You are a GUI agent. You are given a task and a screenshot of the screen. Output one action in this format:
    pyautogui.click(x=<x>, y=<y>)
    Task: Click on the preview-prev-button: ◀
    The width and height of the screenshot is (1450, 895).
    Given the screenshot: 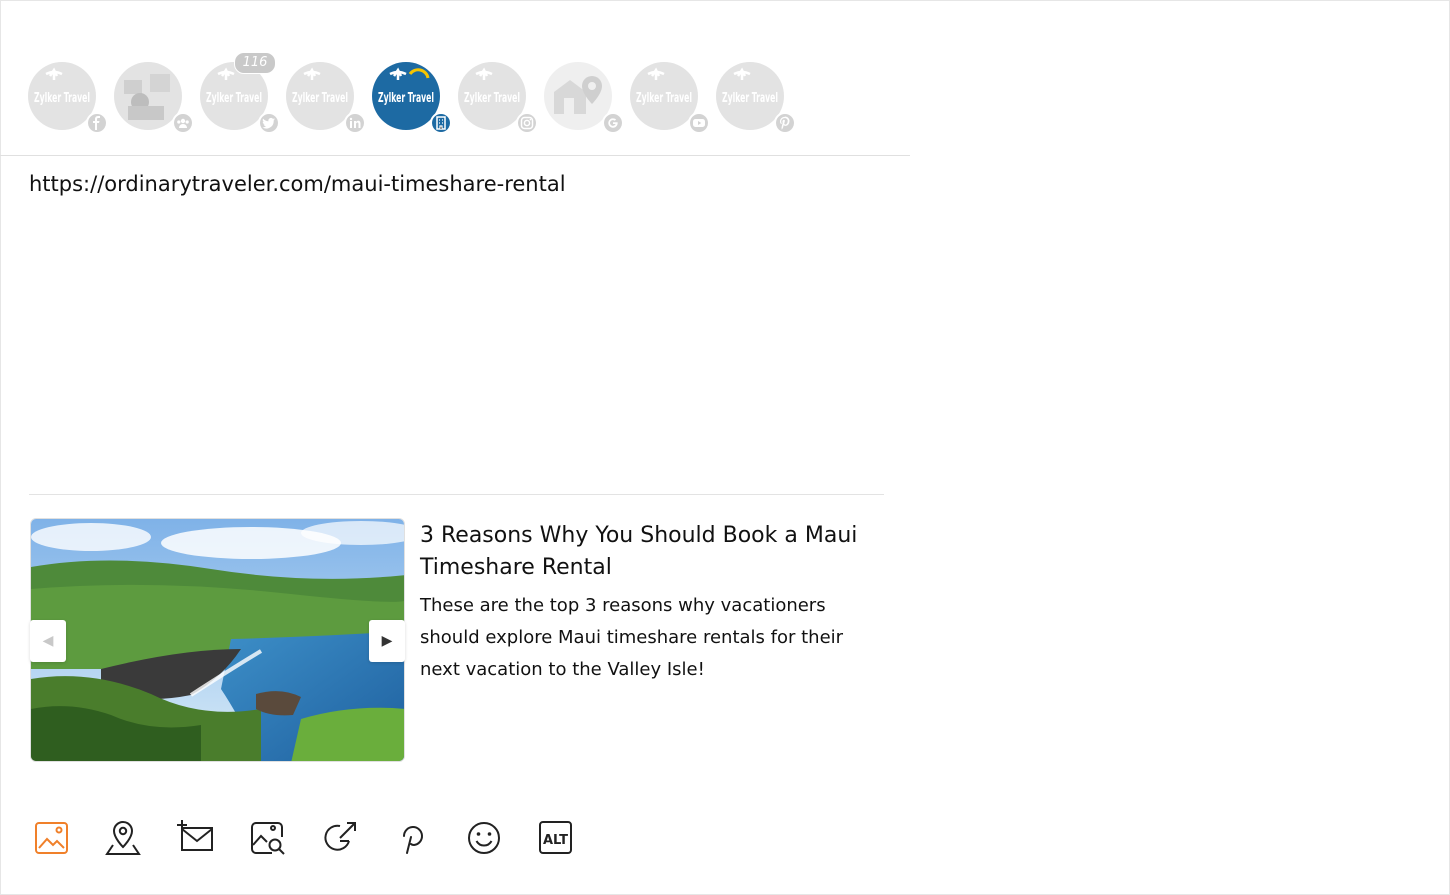 What is the action you would take?
    pyautogui.click(x=48, y=641)
    